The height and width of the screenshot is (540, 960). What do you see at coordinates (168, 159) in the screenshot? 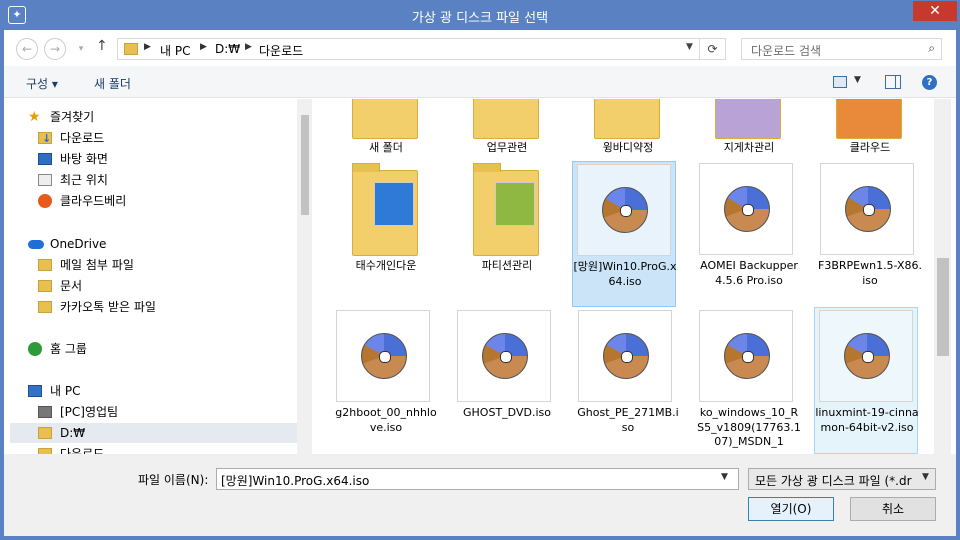
I see `sidebar-item-desktop: 바탕 화면` at bounding box center [168, 159].